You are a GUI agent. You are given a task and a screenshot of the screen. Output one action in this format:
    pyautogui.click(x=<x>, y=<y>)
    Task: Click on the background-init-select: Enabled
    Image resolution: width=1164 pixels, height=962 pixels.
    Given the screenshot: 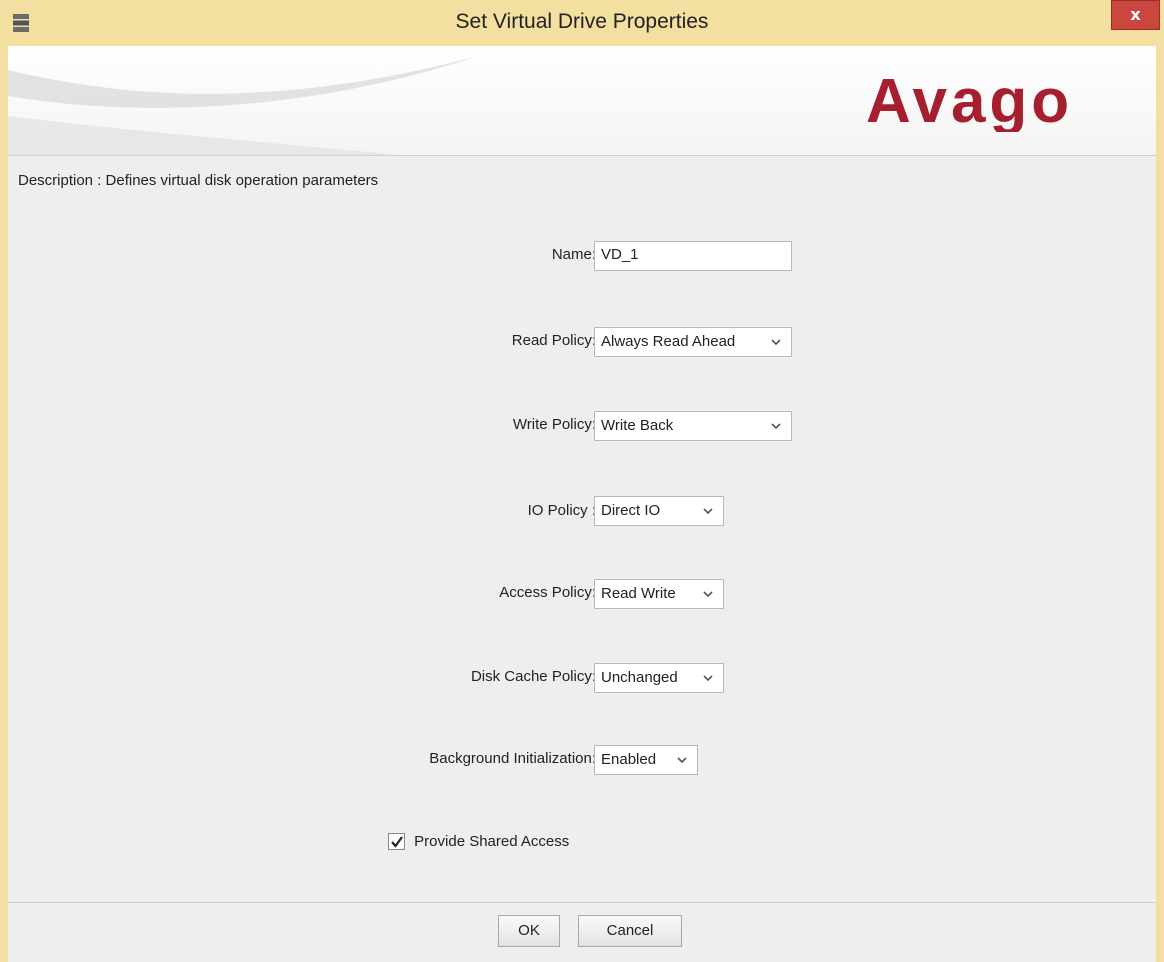 What is the action you would take?
    pyautogui.click(x=646, y=760)
    